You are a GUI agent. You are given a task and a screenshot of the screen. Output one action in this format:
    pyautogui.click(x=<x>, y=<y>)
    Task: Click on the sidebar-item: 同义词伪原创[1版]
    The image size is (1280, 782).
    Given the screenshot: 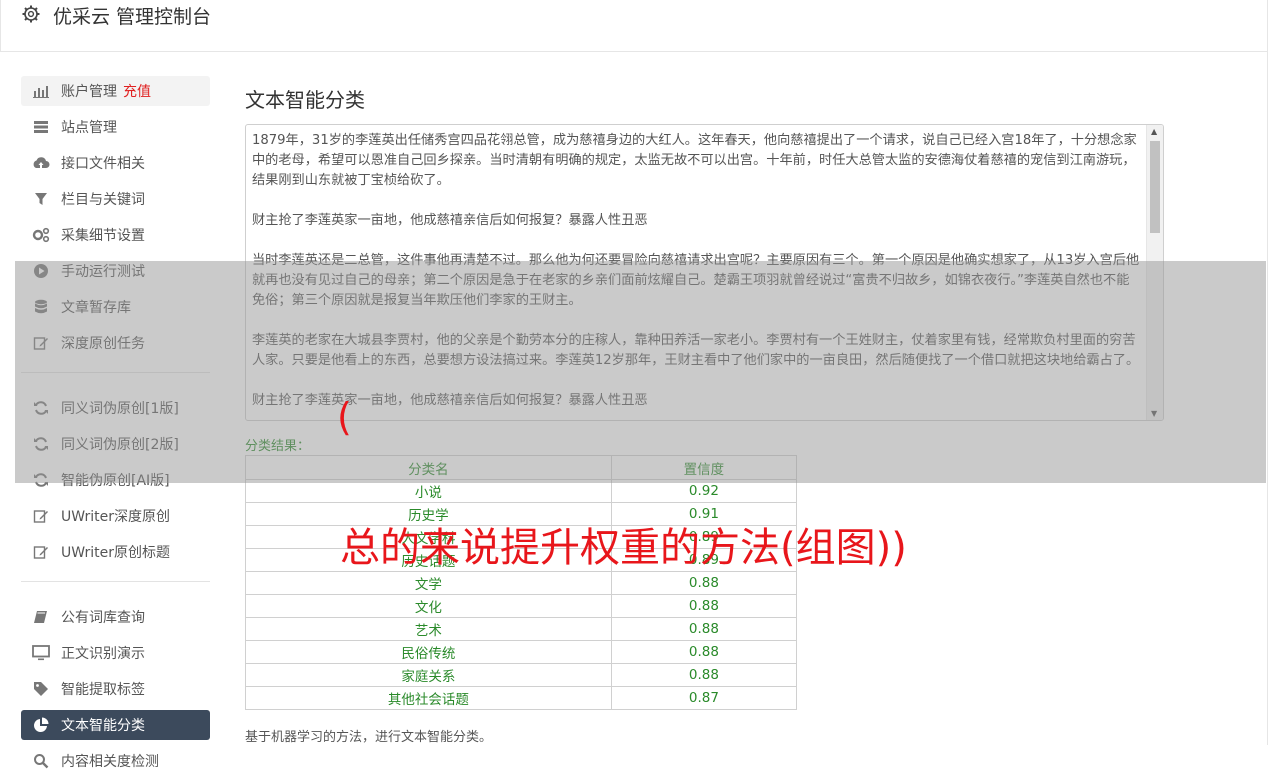 What is the action you would take?
    pyautogui.click(x=115, y=408)
    